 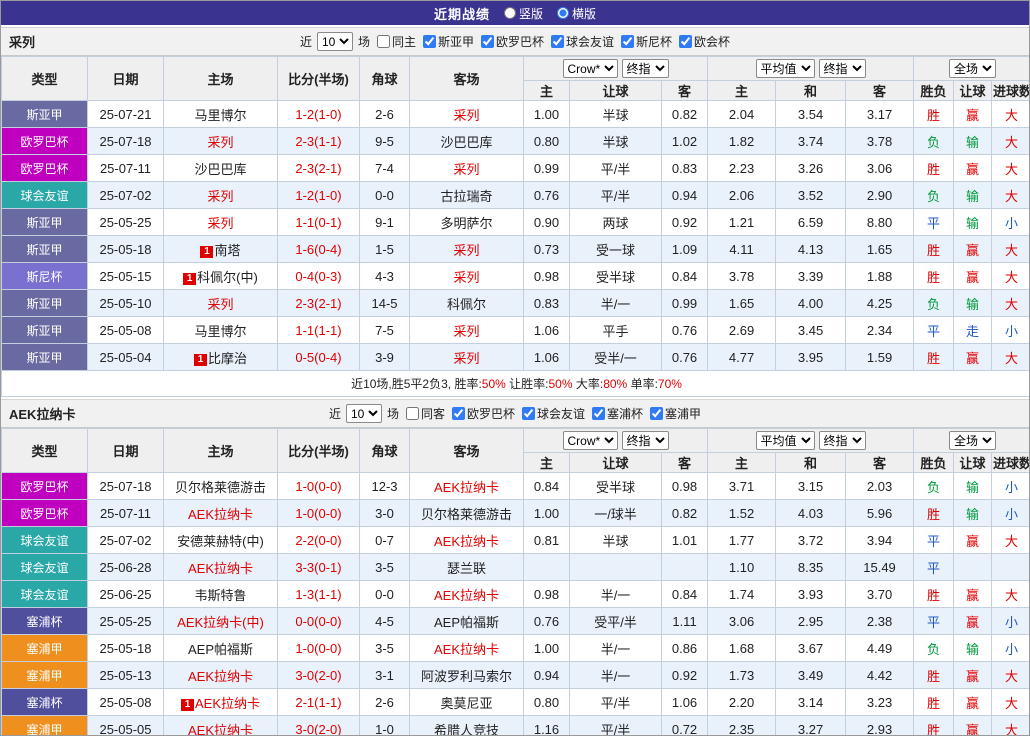 I want to click on odds-away: 0.98, so click(x=684, y=486).